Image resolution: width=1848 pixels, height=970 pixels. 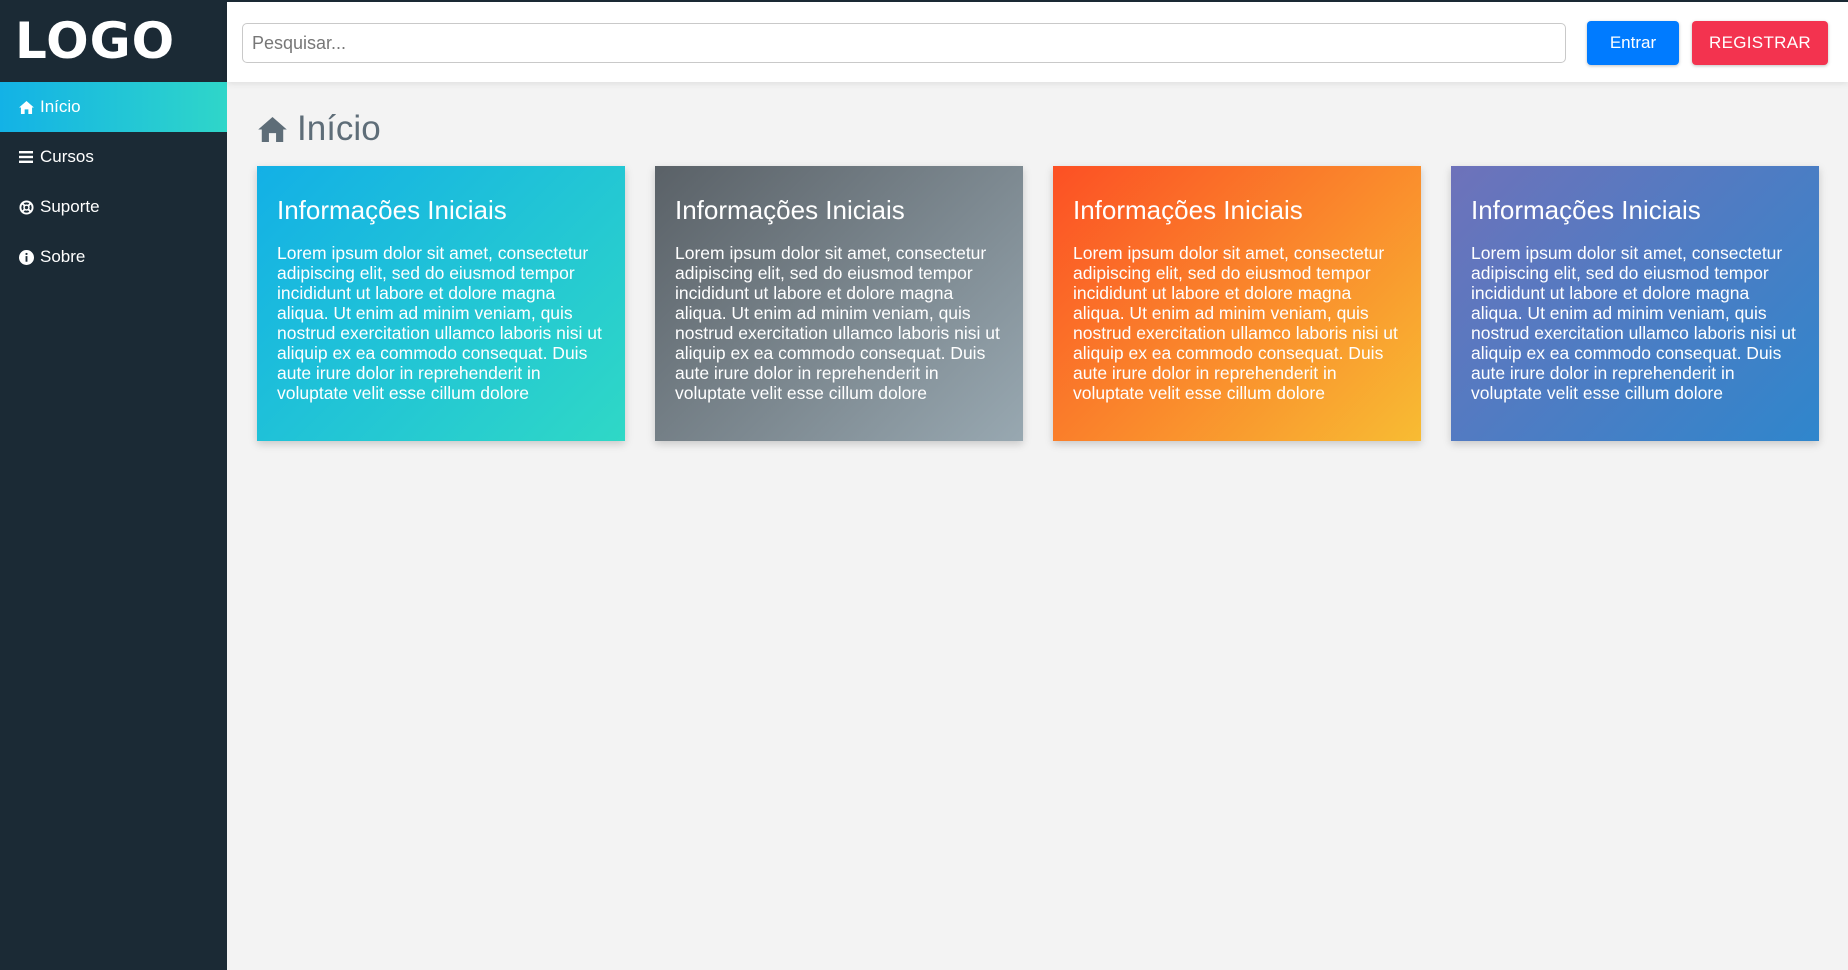 I want to click on sidebar: LOGO Início Cursos Suporte Sobre, so click(x=113, y=485).